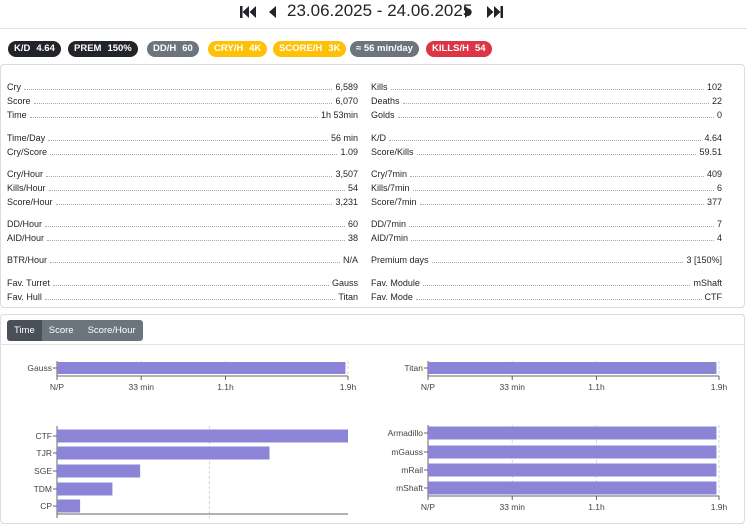  Describe the element at coordinates (26, 188) in the screenshot. I see `stat-label: Kills/Hour` at that location.